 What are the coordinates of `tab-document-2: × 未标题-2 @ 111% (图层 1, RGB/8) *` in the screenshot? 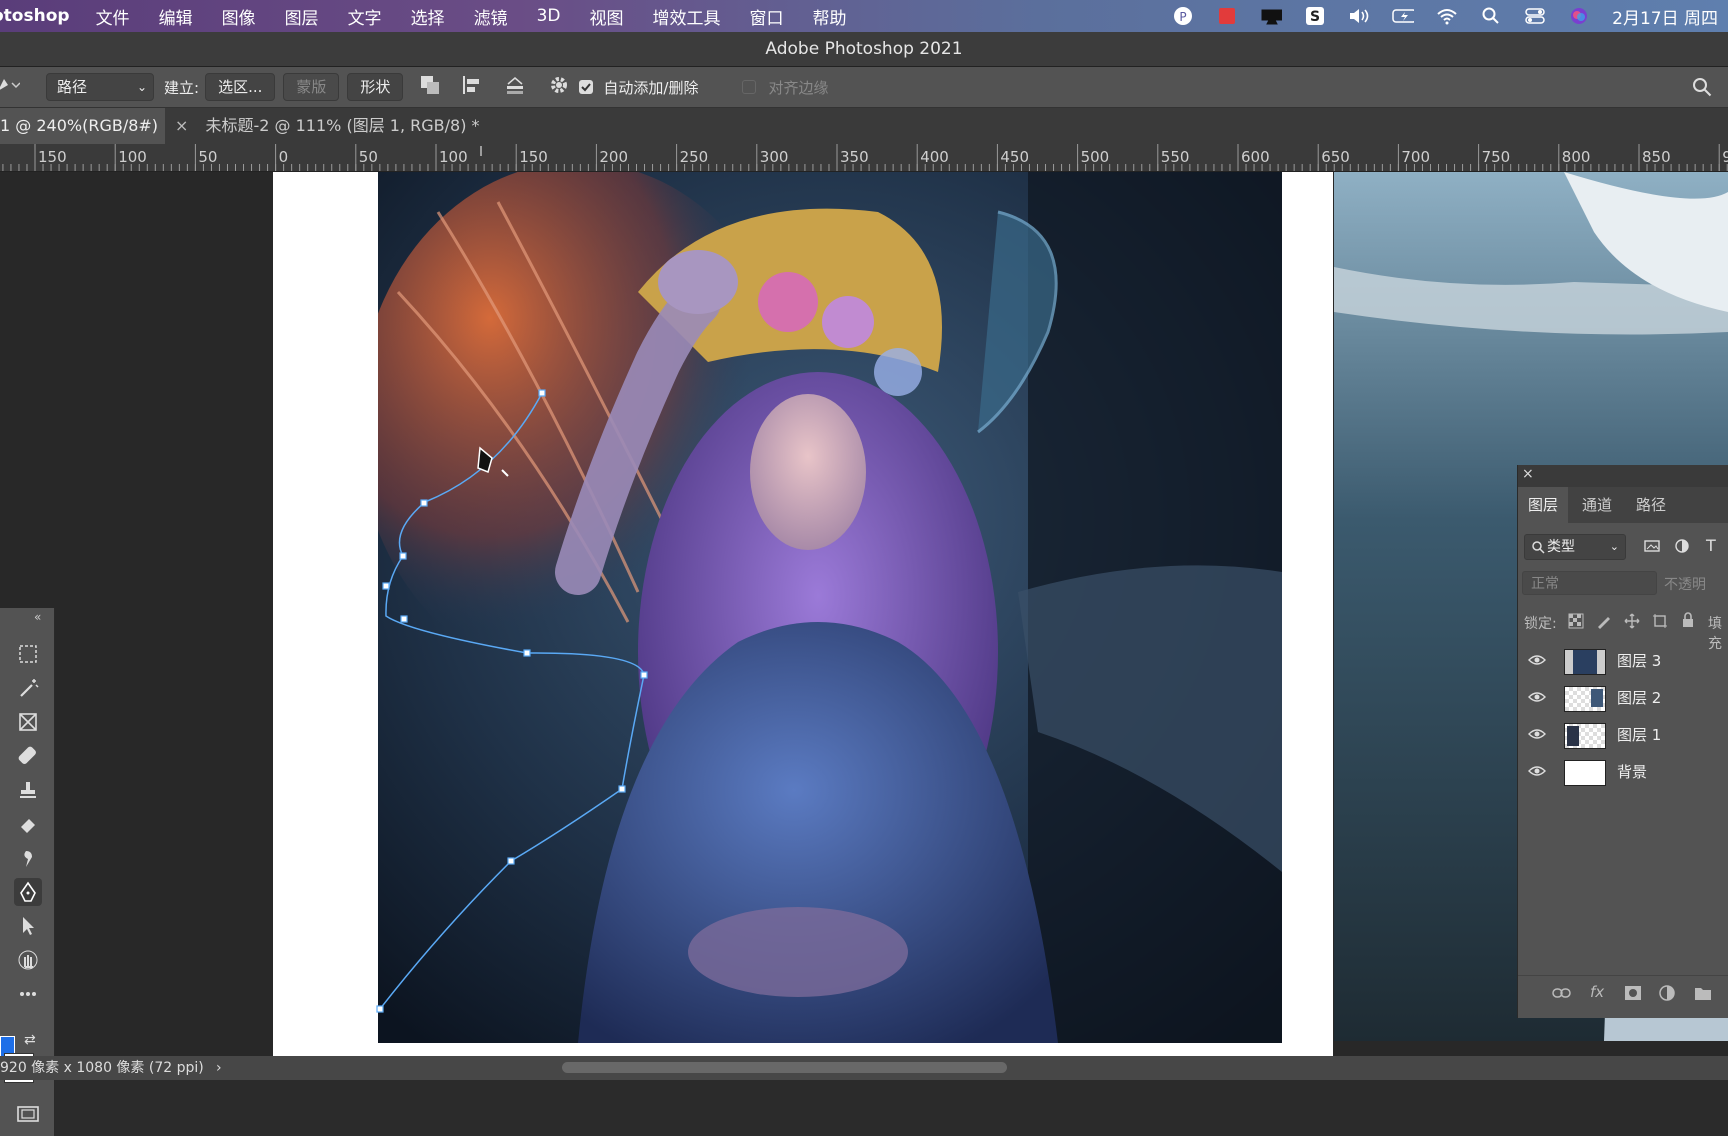 It's located at (327, 126).